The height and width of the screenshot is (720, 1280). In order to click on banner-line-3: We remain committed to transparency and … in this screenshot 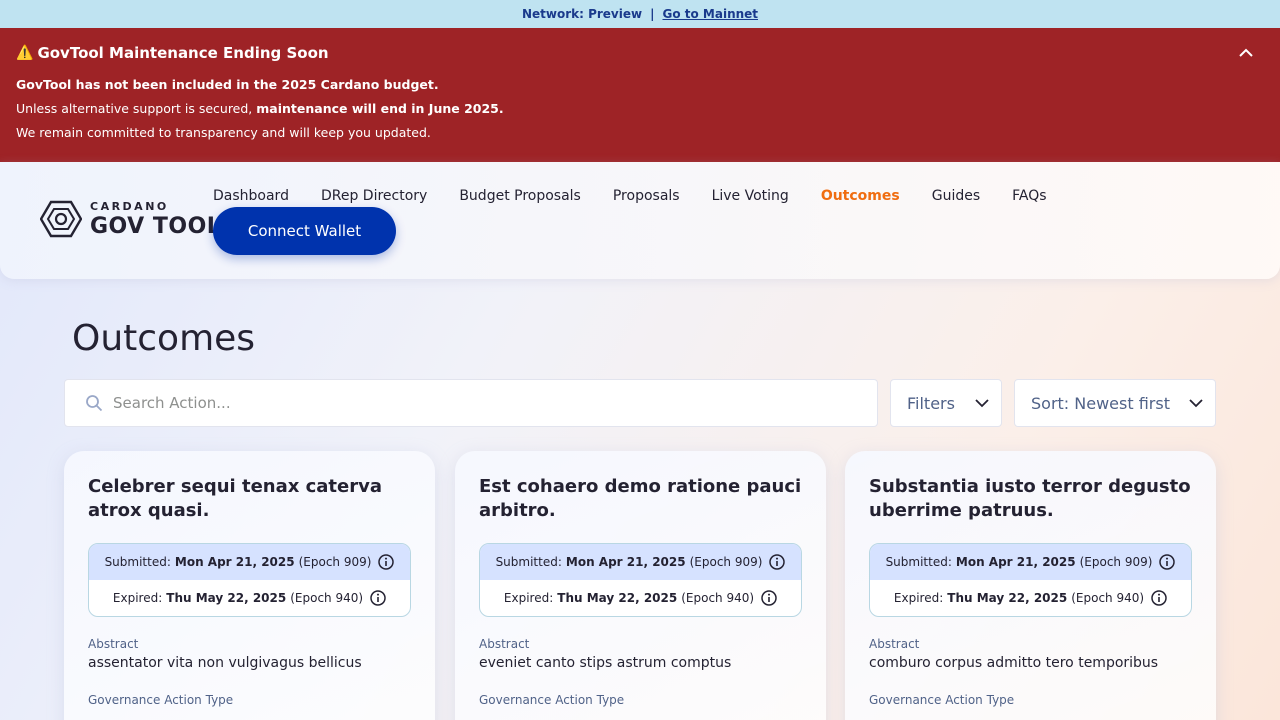, I will do `click(223, 132)`.